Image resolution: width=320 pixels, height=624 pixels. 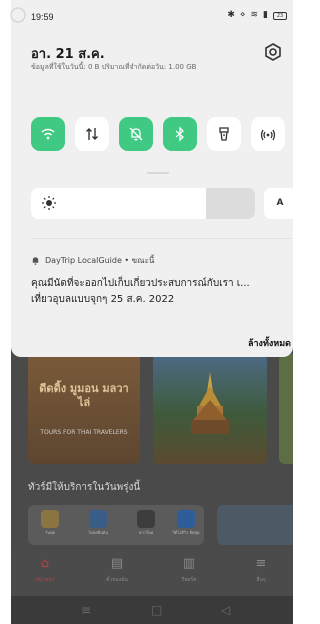 What do you see at coordinates (152, 12) in the screenshot?
I see `status-bar: 19:59 ✱ ⋄ ≋ ▮ 23` at bounding box center [152, 12].